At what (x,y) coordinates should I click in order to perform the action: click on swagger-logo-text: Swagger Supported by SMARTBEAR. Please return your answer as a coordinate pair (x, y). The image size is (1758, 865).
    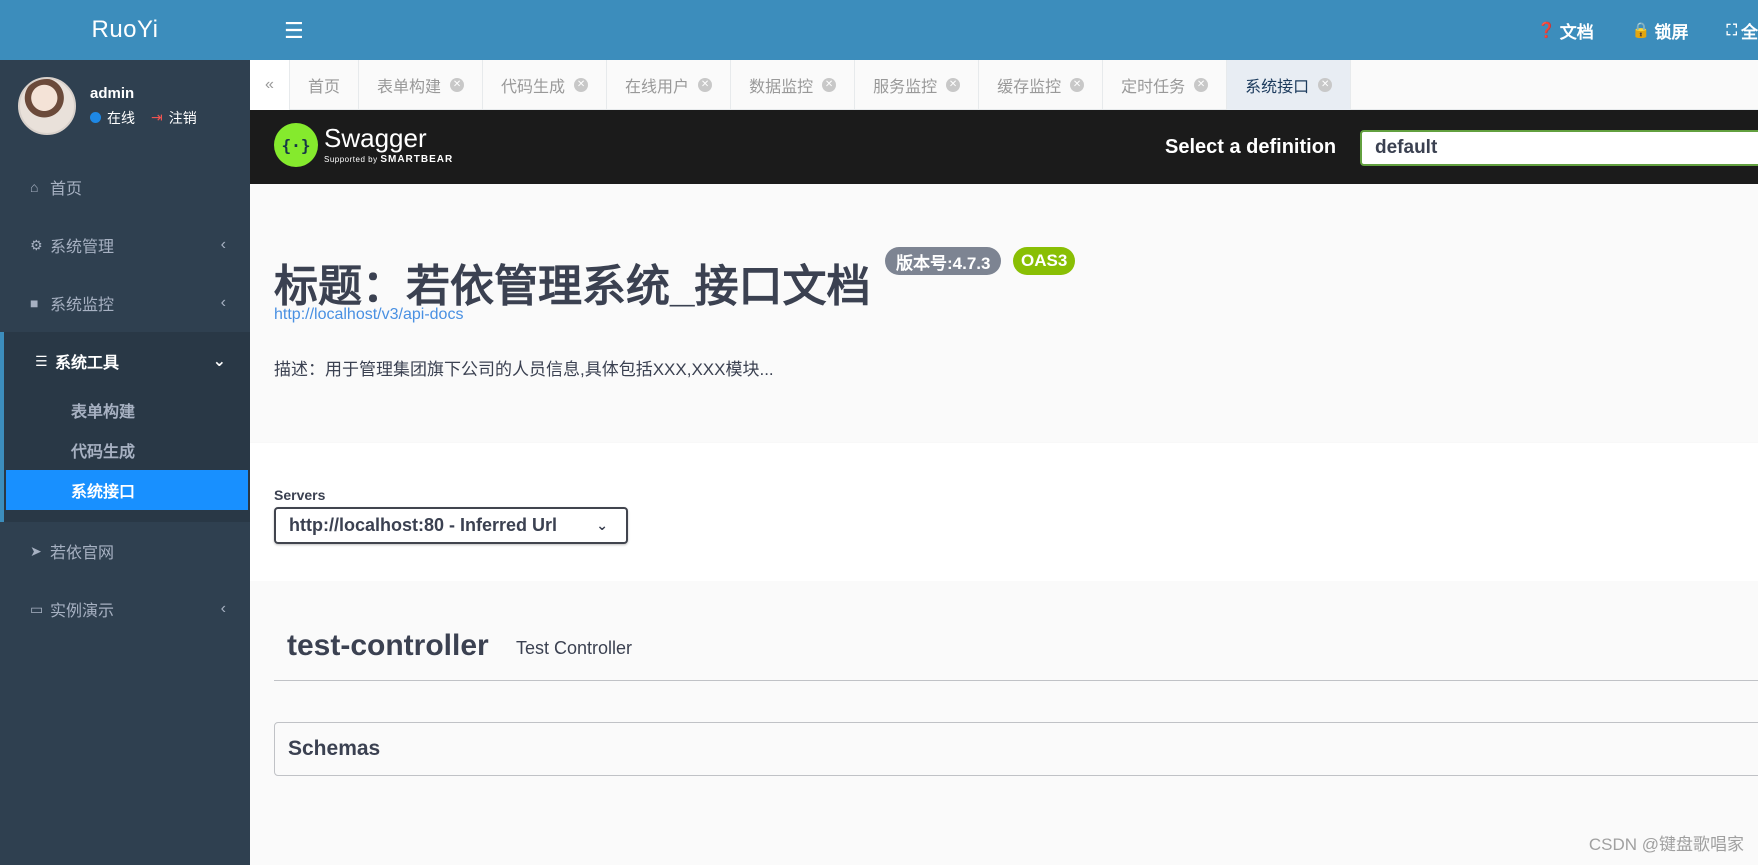
    Looking at the image, I should click on (388, 145).